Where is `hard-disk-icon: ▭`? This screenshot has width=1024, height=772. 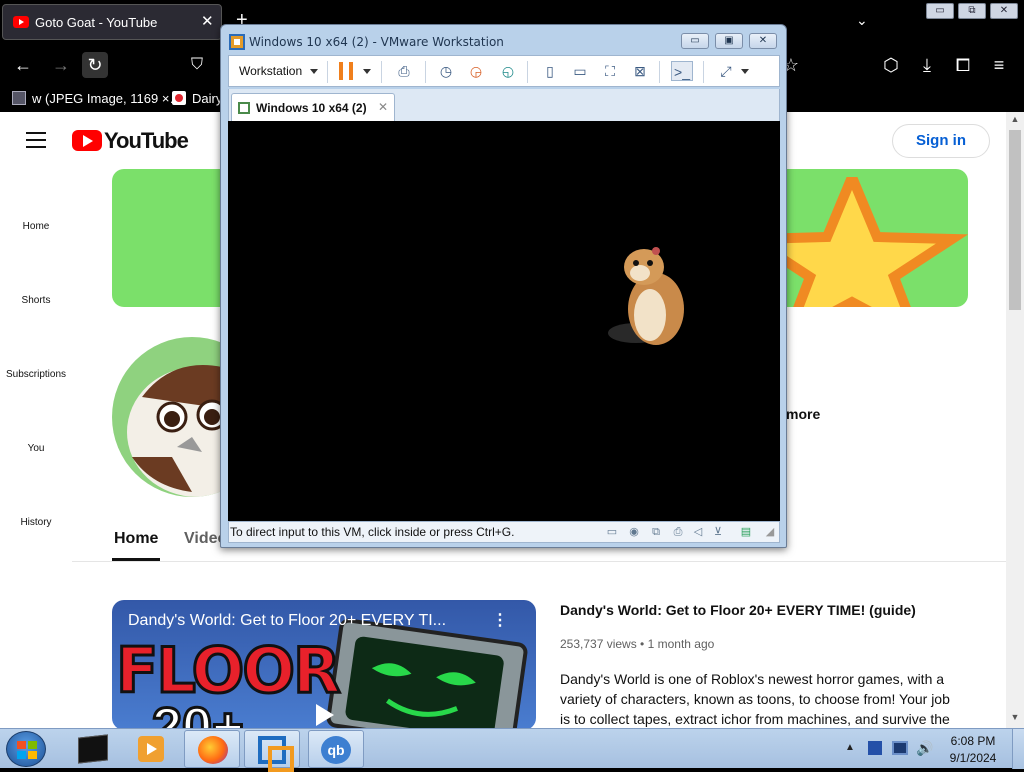 hard-disk-icon: ▭ is located at coordinates (612, 532).